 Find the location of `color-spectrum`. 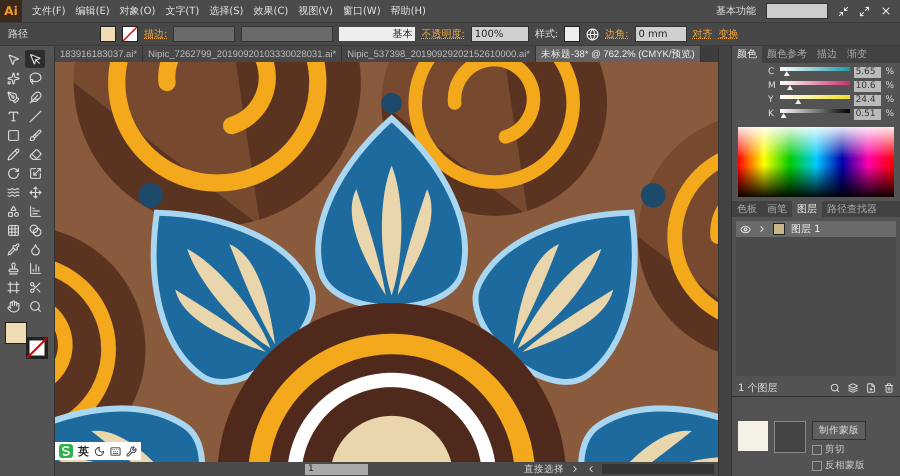

color-spectrum is located at coordinates (816, 161).